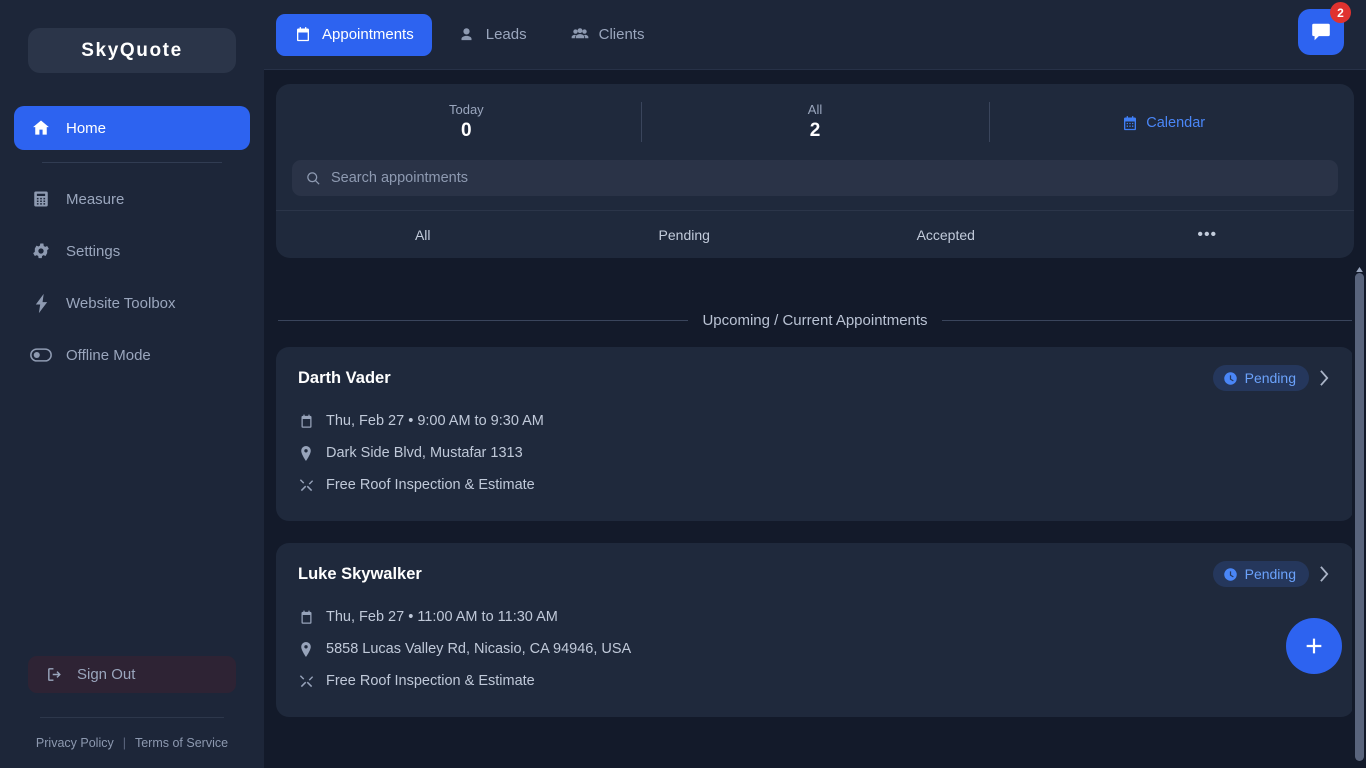 The width and height of the screenshot is (1366, 768). Describe the element at coordinates (483, 320) in the screenshot. I see `divider-line-left` at that location.